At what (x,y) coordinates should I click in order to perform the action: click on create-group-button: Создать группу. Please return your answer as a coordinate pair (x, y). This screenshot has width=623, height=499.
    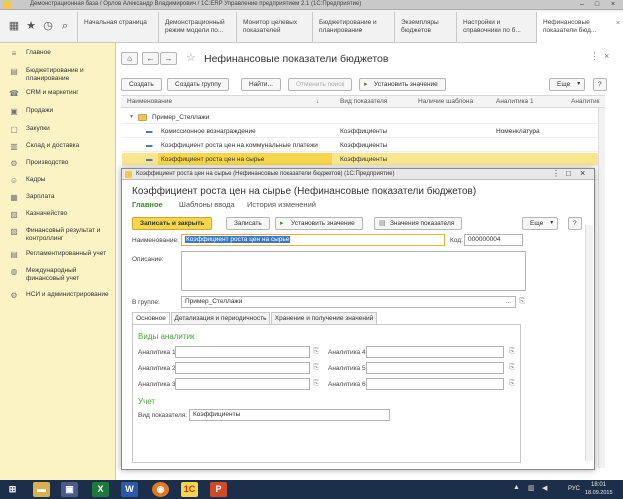
    Looking at the image, I should click on (198, 84).